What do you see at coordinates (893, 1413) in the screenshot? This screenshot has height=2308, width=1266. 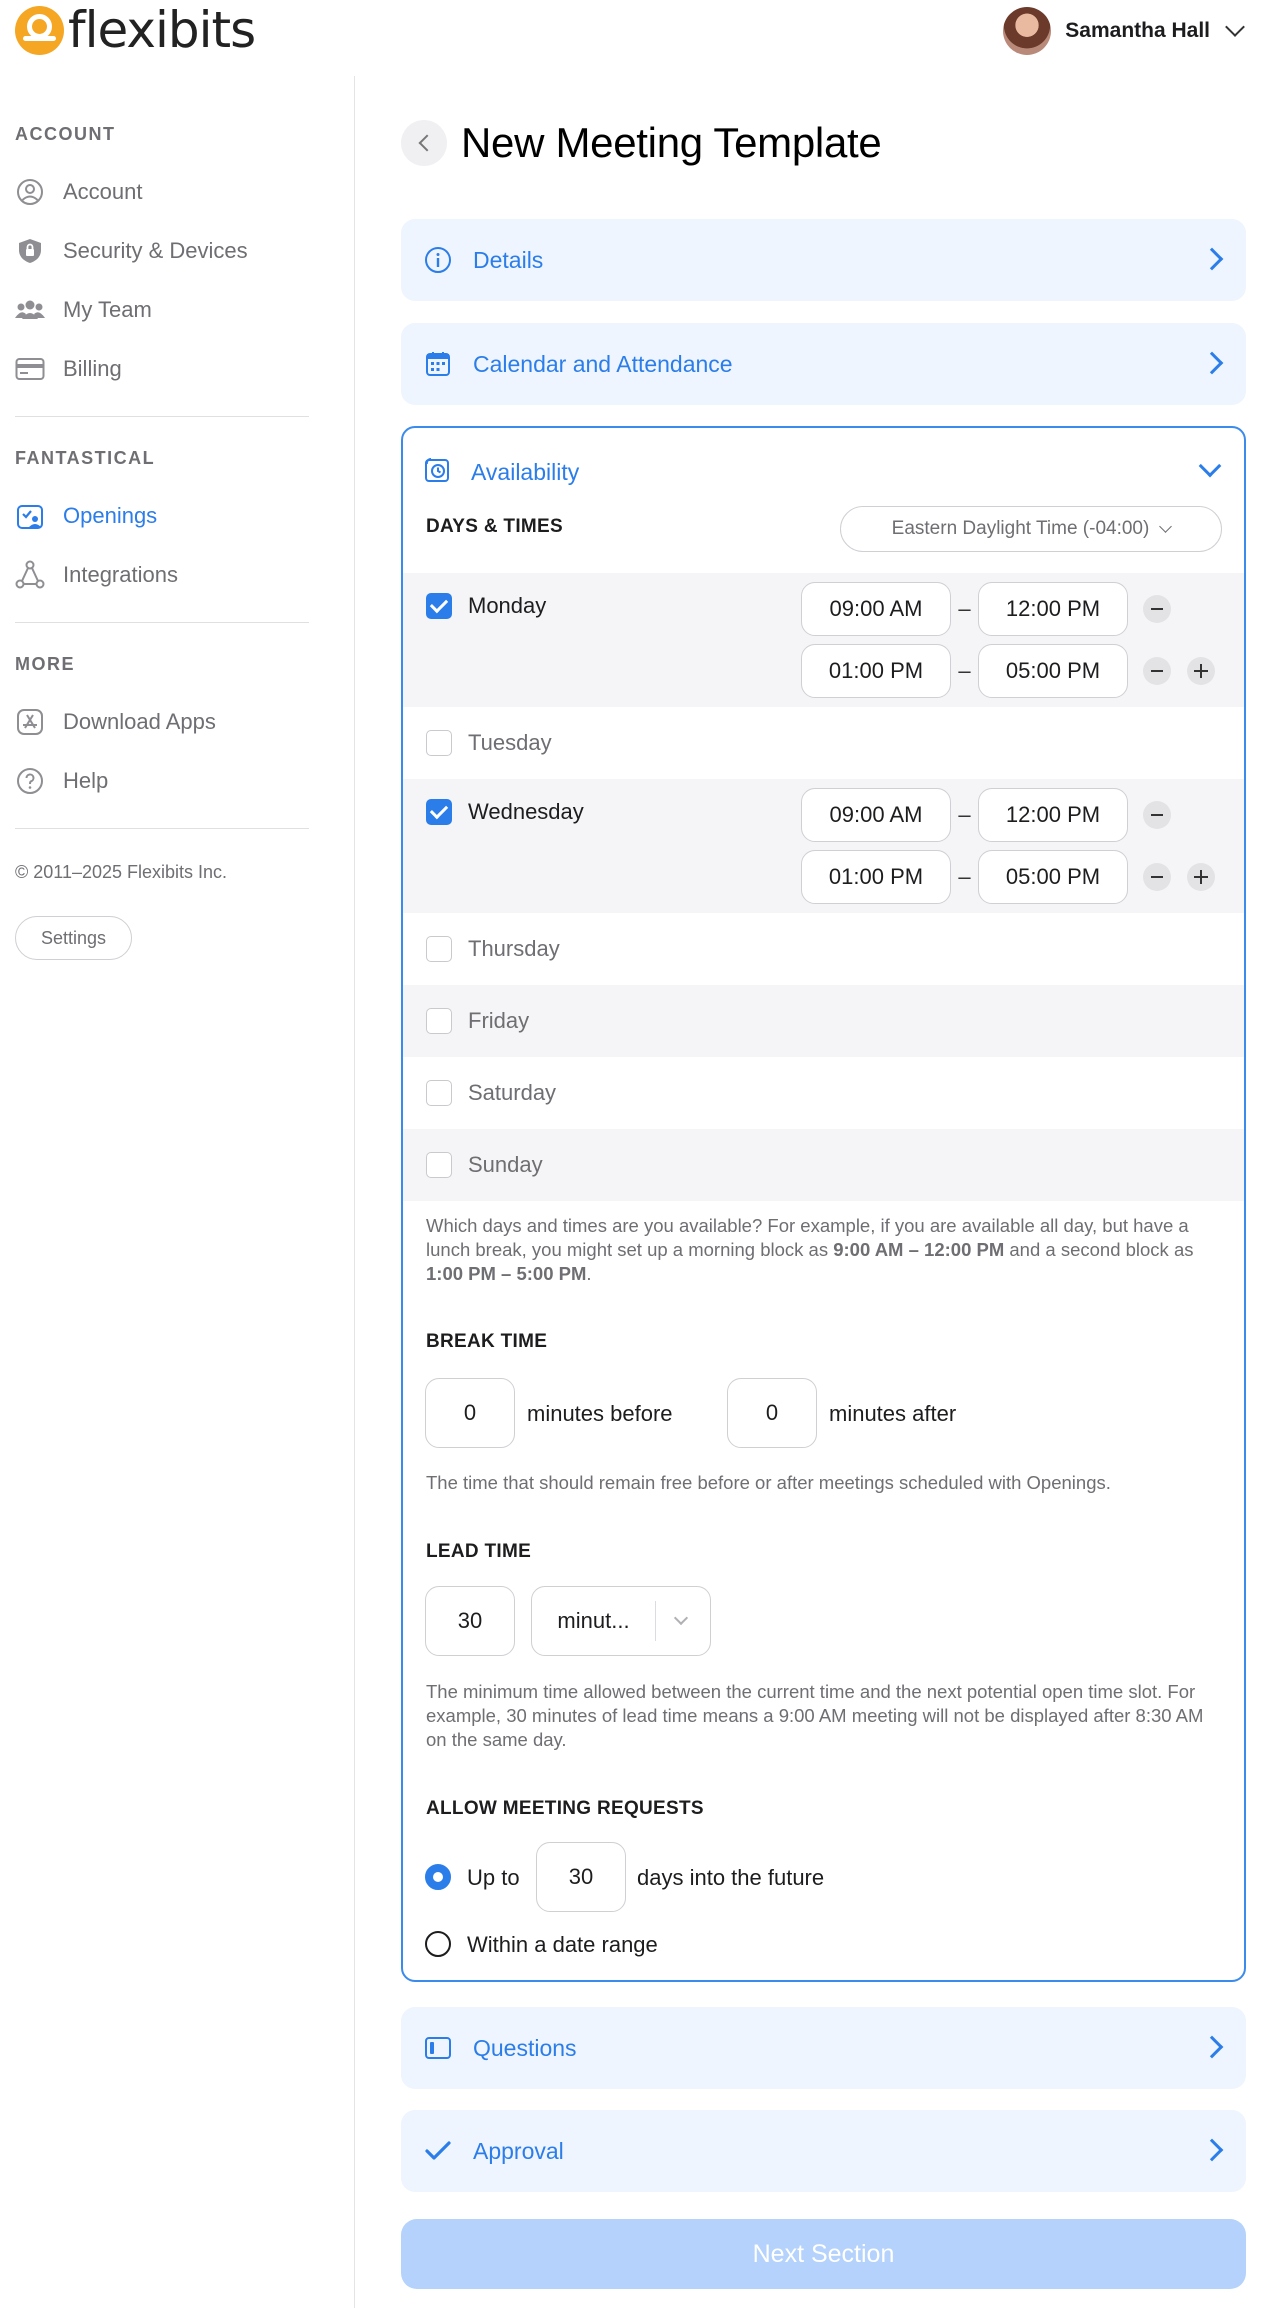 I see `break-after-label: minutes after` at bounding box center [893, 1413].